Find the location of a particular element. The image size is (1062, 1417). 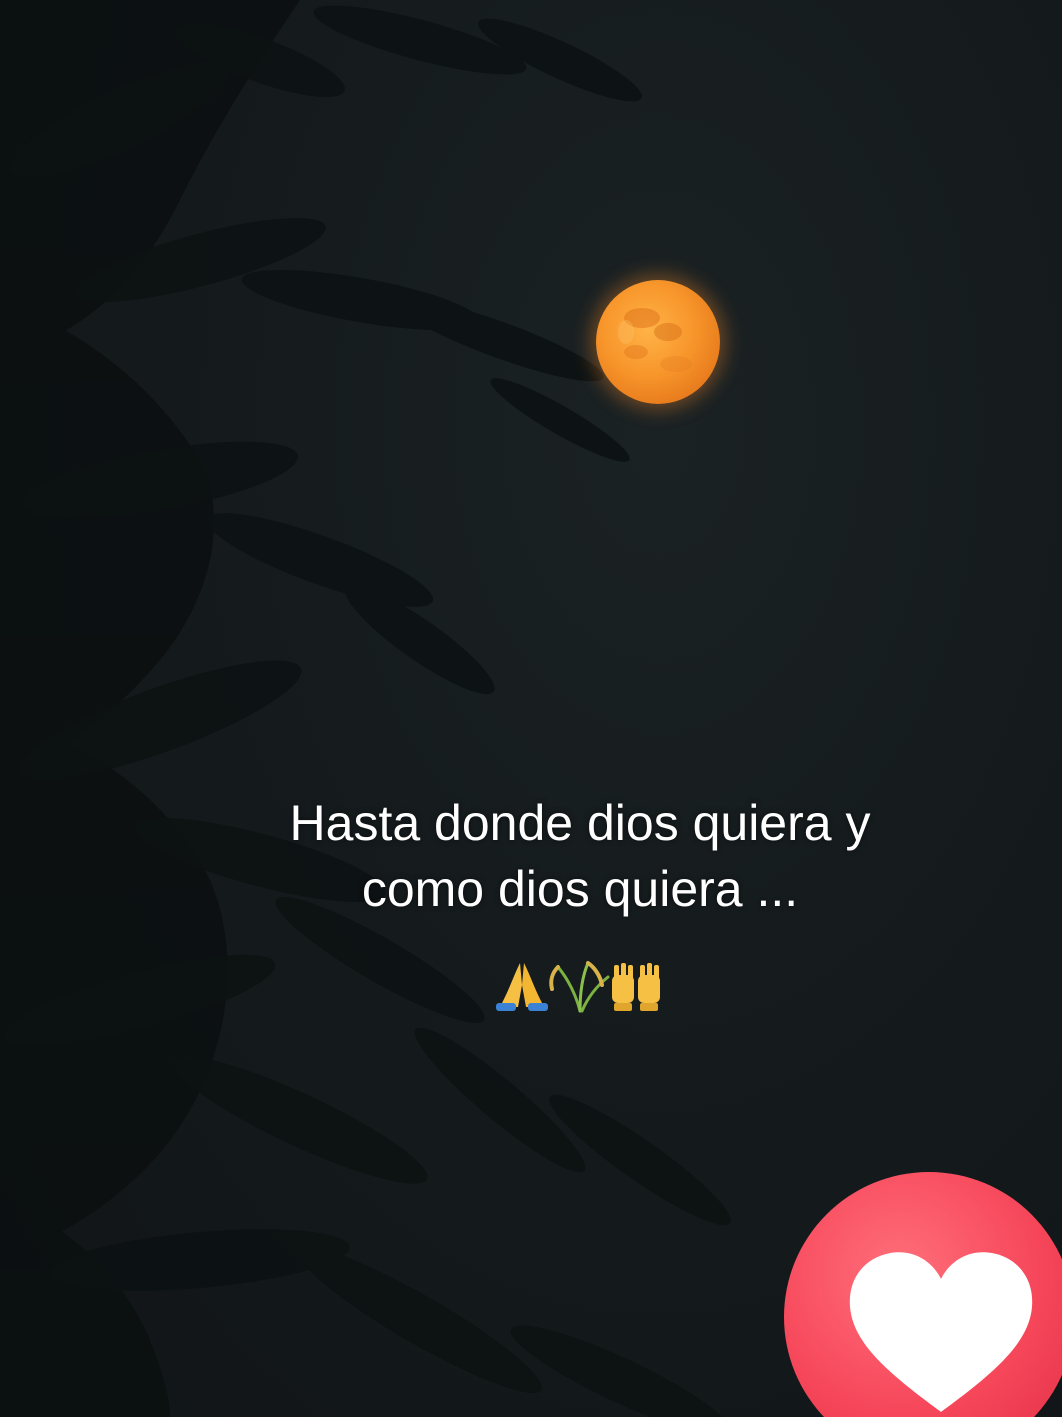

heart-icon is located at coordinates (941, 1332).